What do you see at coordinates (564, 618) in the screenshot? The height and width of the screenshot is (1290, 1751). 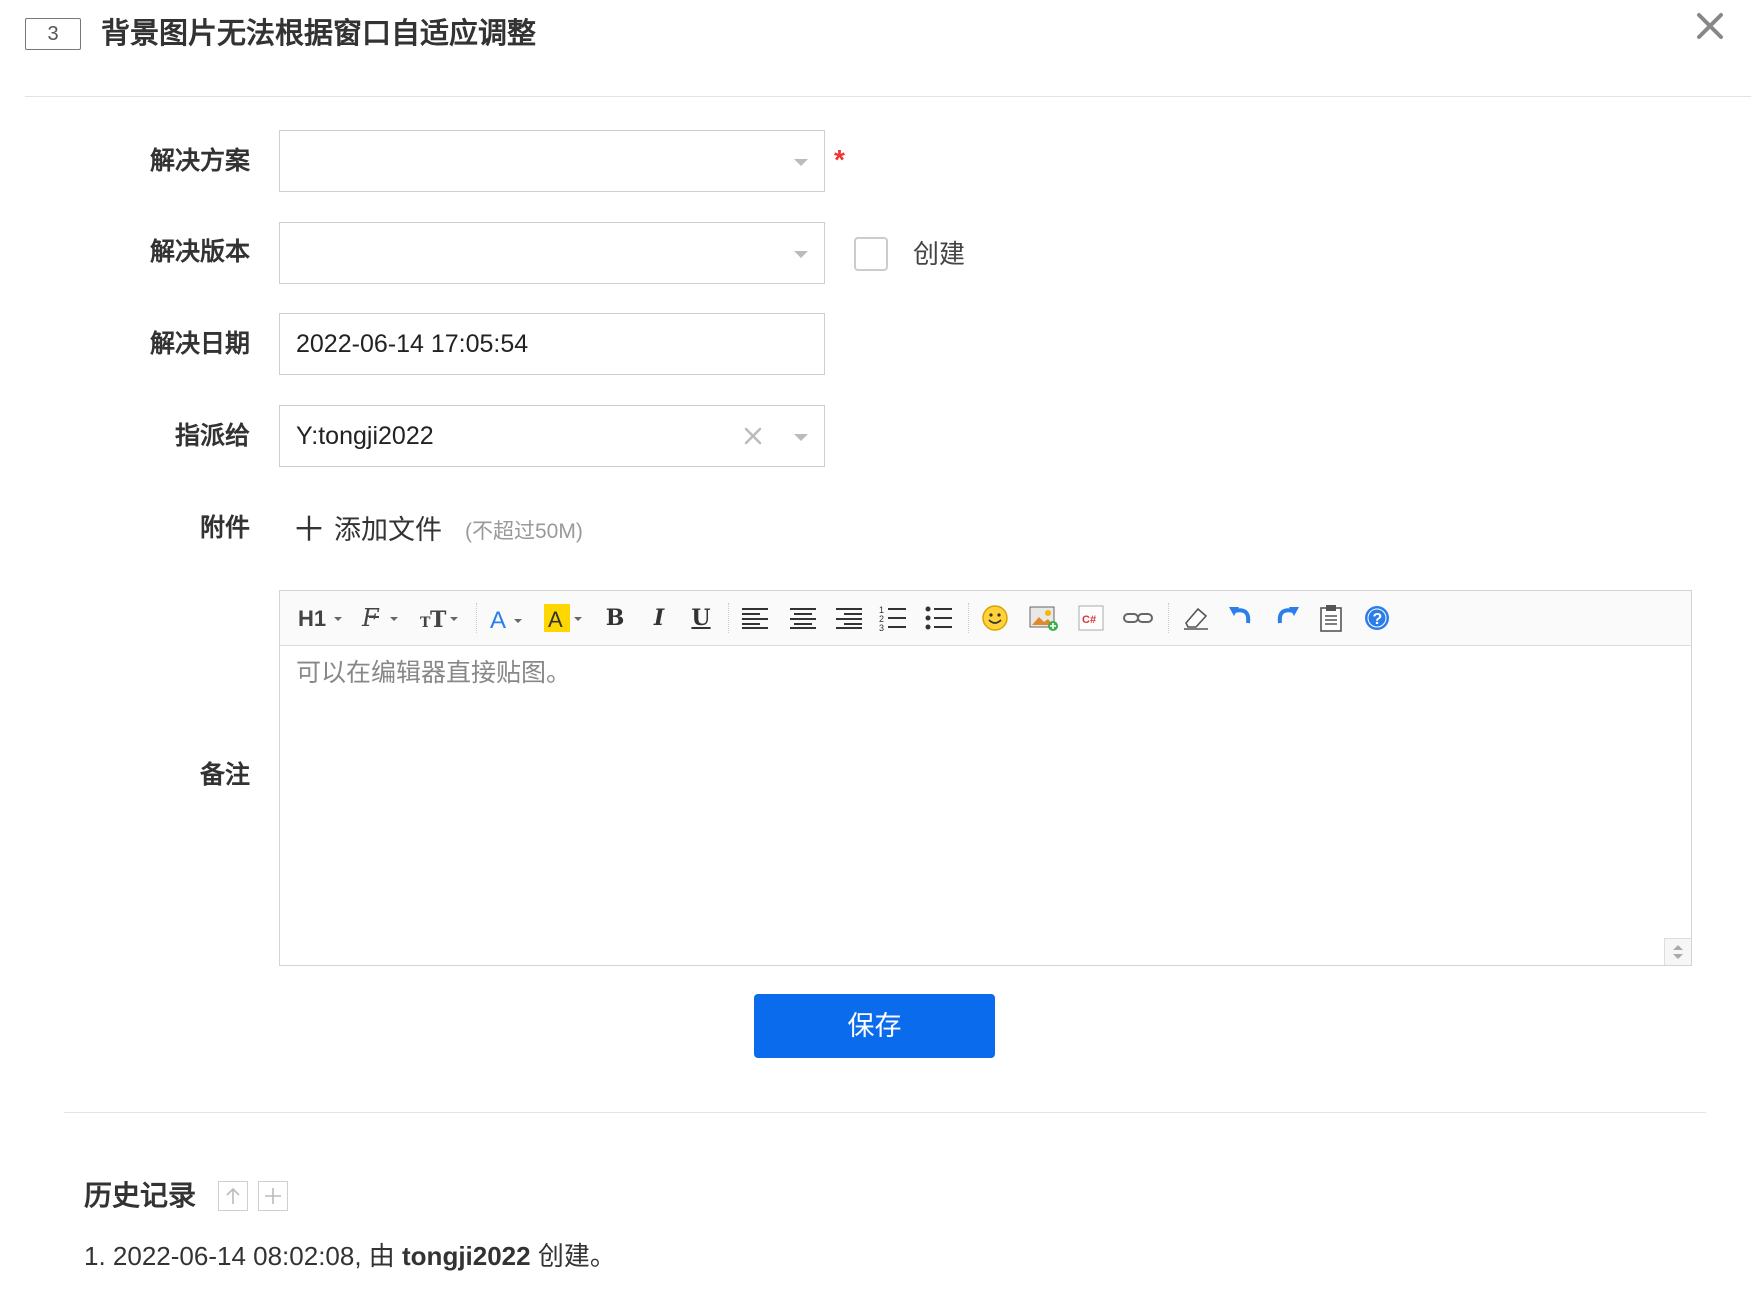 I see `highlight-icon: A` at bounding box center [564, 618].